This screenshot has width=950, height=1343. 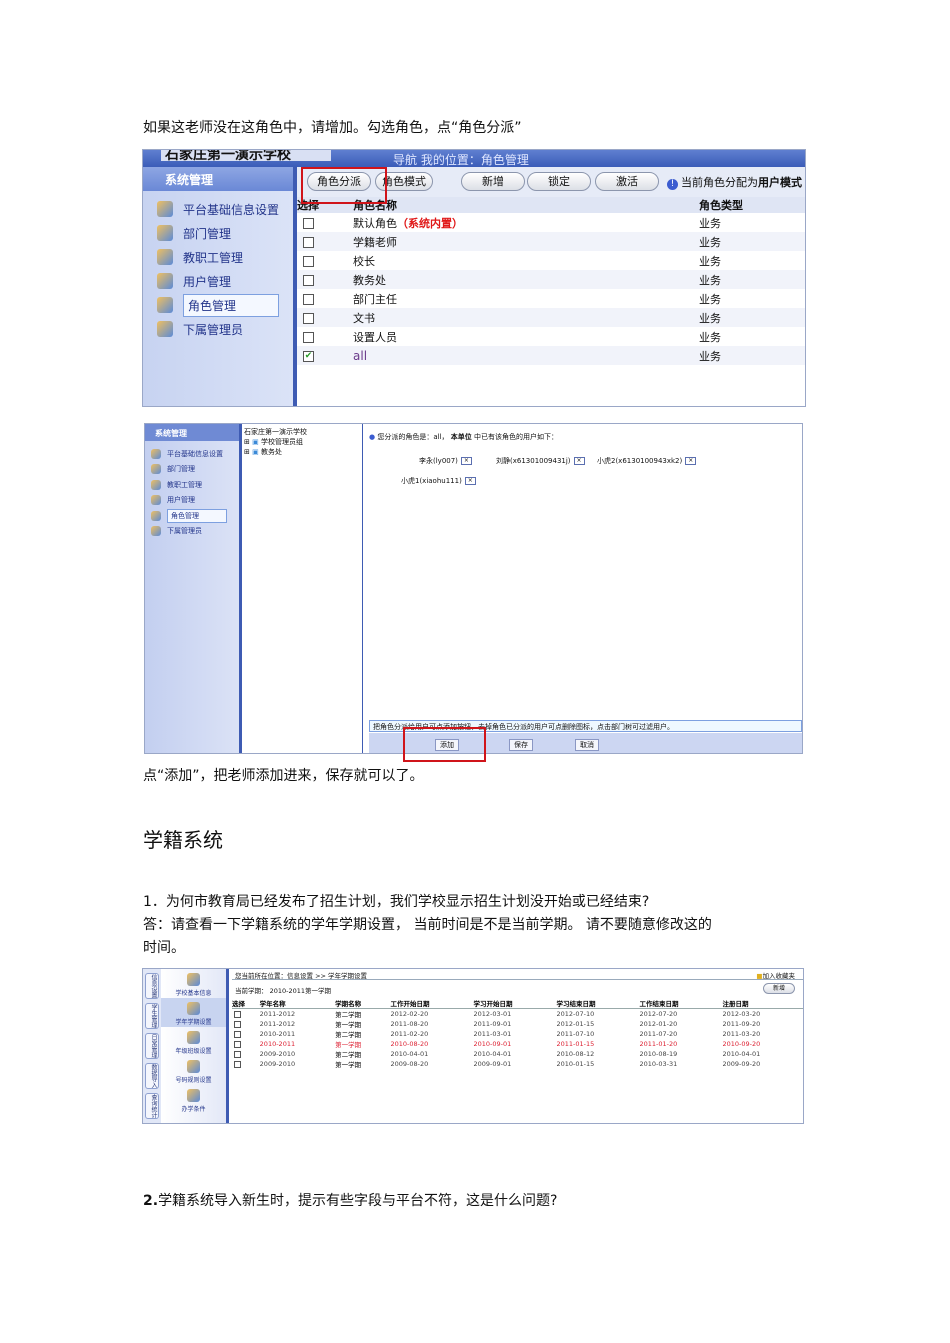 What do you see at coordinates (152, 1076) in the screenshot?
I see `side-tab: 数据导入` at bounding box center [152, 1076].